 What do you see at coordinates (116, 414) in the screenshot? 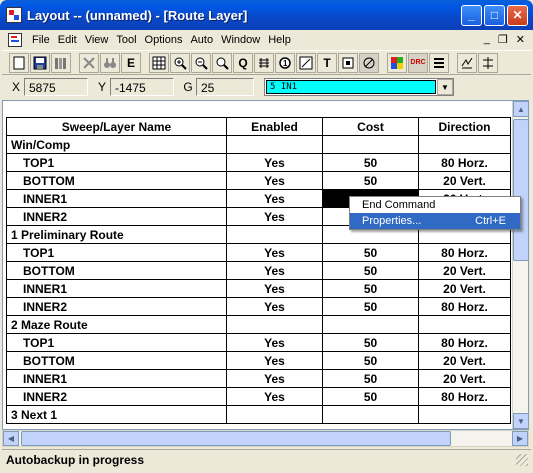
I see `cell-layer-name: 3 Next 1` at bounding box center [116, 414].